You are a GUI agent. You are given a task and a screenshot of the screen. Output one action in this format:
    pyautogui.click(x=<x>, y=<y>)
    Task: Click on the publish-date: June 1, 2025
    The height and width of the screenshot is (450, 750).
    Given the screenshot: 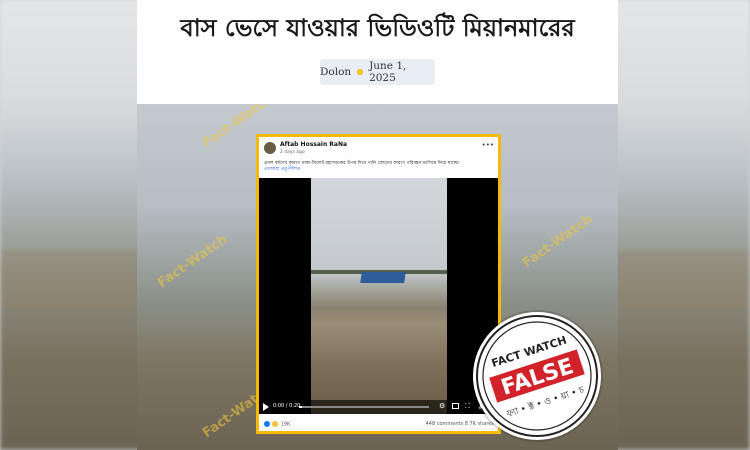 What is the action you would take?
    pyautogui.click(x=388, y=72)
    